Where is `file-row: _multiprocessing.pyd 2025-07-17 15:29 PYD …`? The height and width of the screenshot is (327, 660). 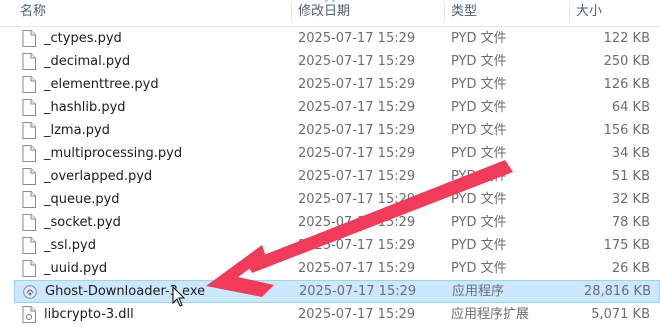 file-row: _multiprocessing.pyd 2025-07-17 15:29 PYD … is located at coordinates (338, 153).